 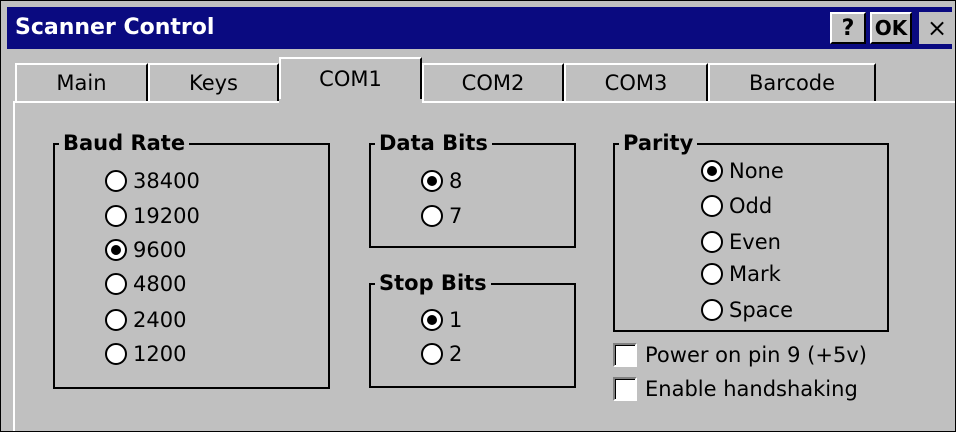 I want to click on parity-space-radio: Space, so click(x=747, y=310).